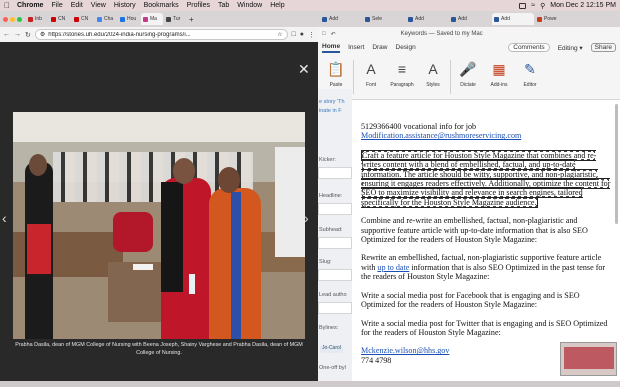  Describe the element at coordinates (28, 35) in the screenshot. I see `reload-icon: ↻` at that location.